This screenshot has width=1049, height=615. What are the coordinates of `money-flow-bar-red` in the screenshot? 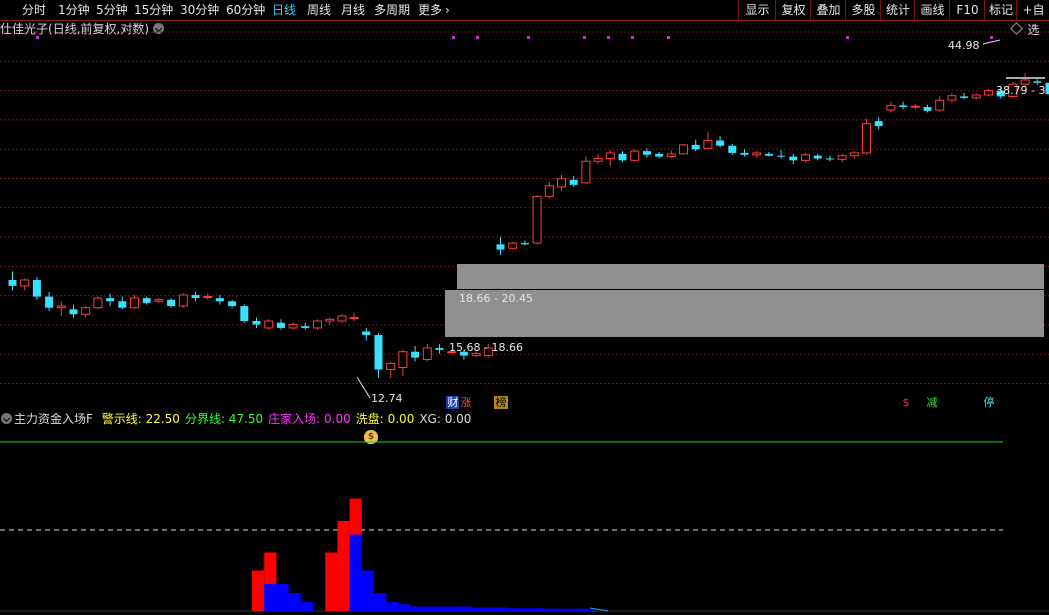 It's located at (258, 590).